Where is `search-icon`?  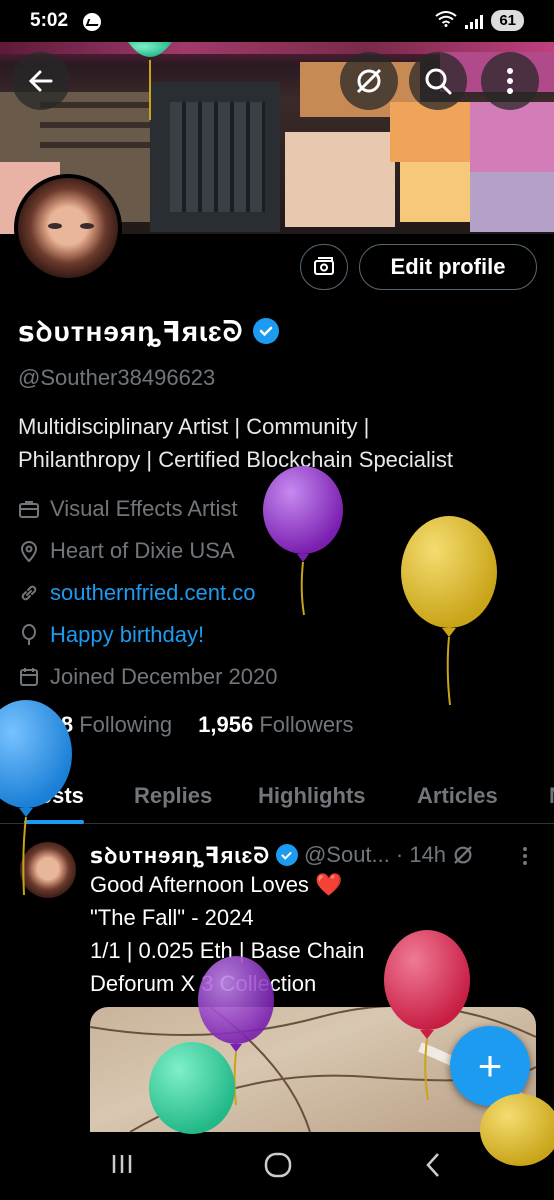
search-icon is located at coordinates (438, 81).